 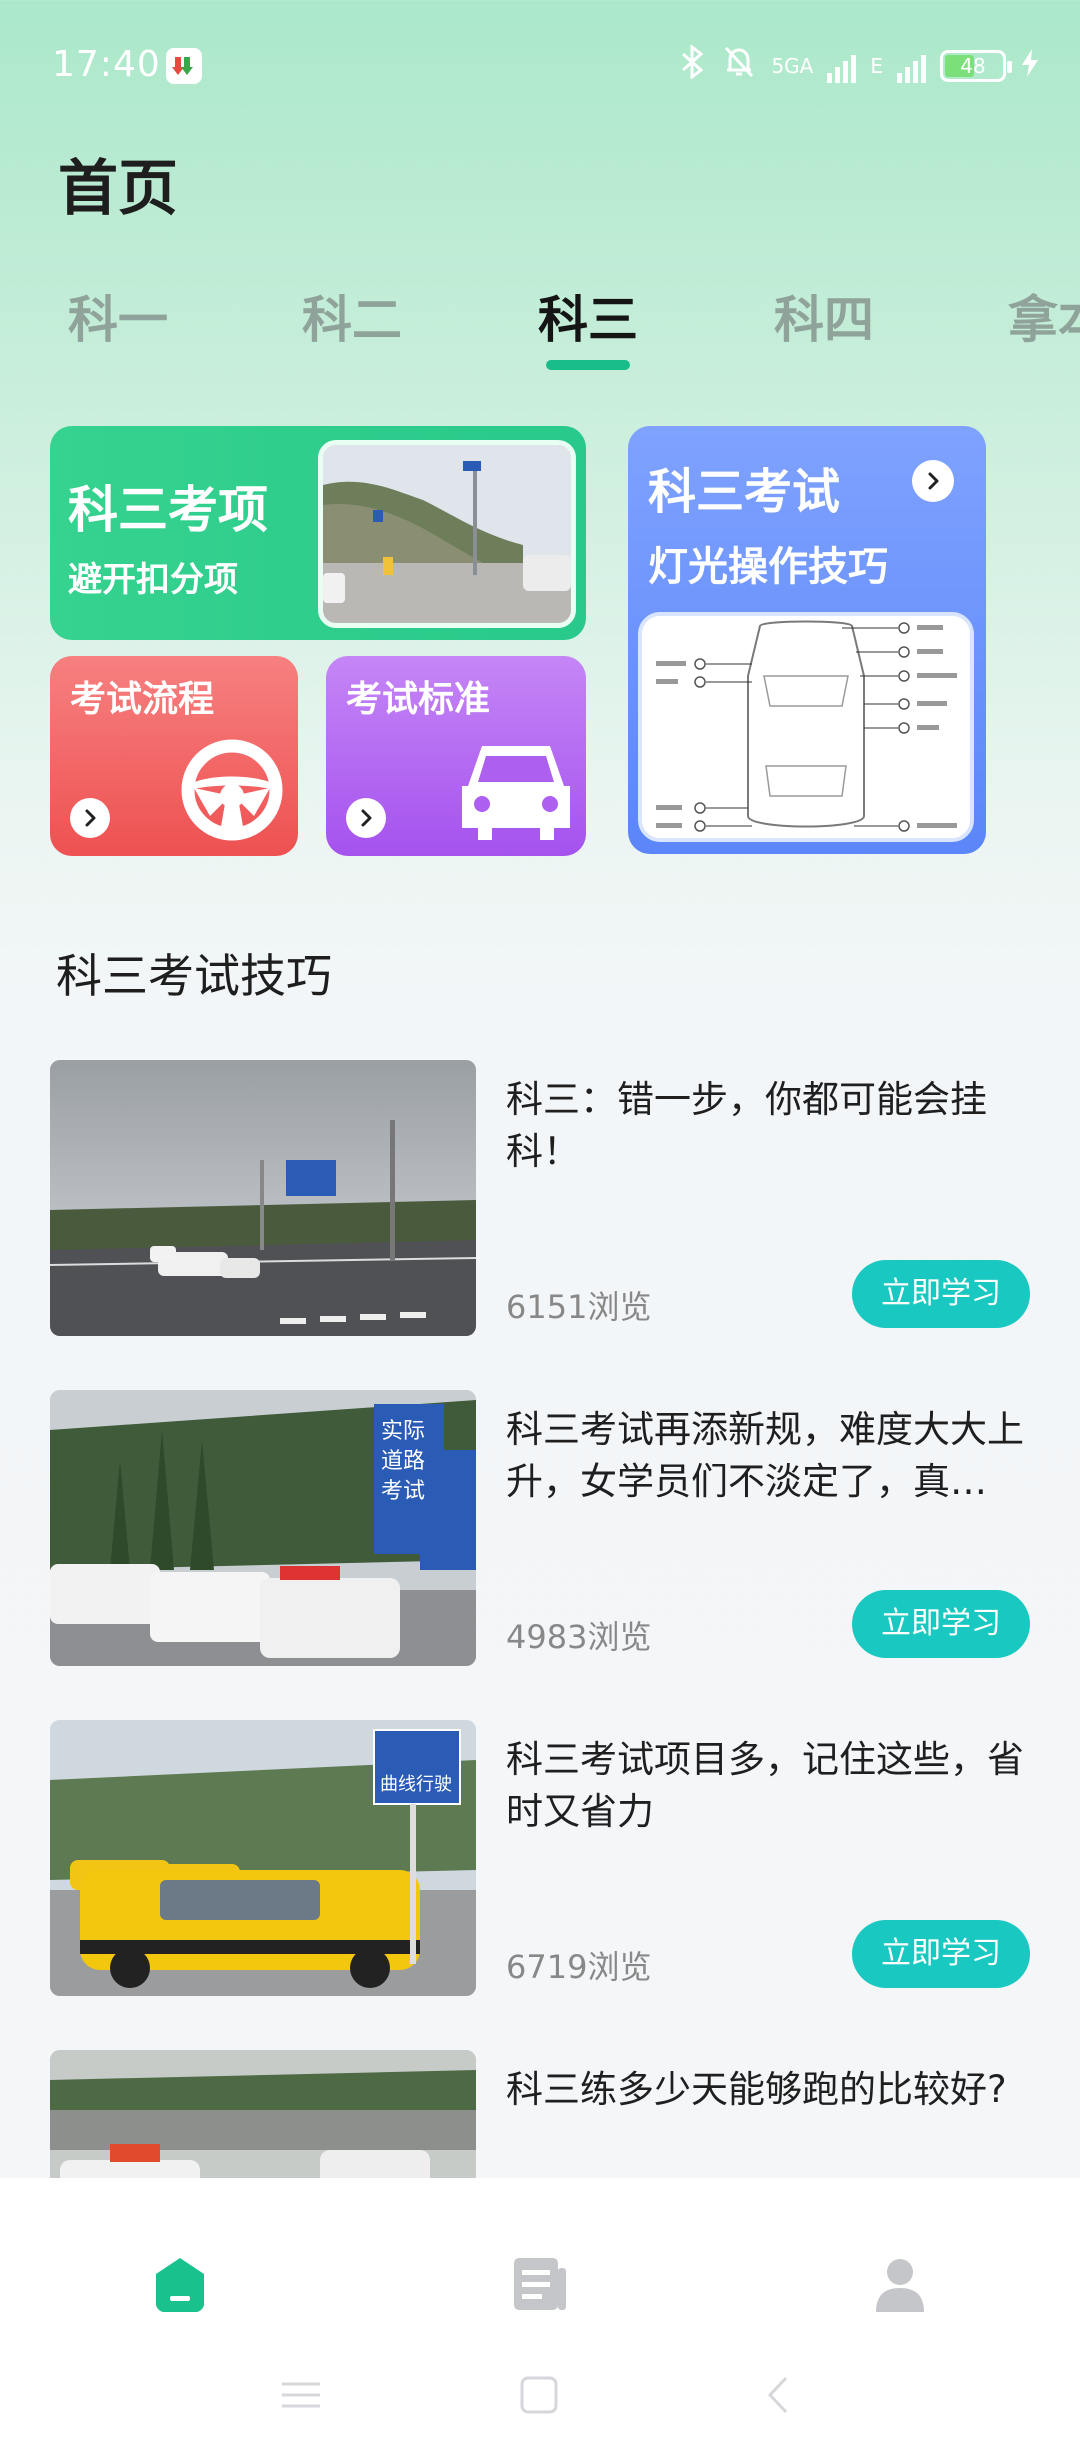 What do you see at coordinates (539, 2395) in the screenshot?
I see `home-square-icon` at bounding box center [539, 2395].